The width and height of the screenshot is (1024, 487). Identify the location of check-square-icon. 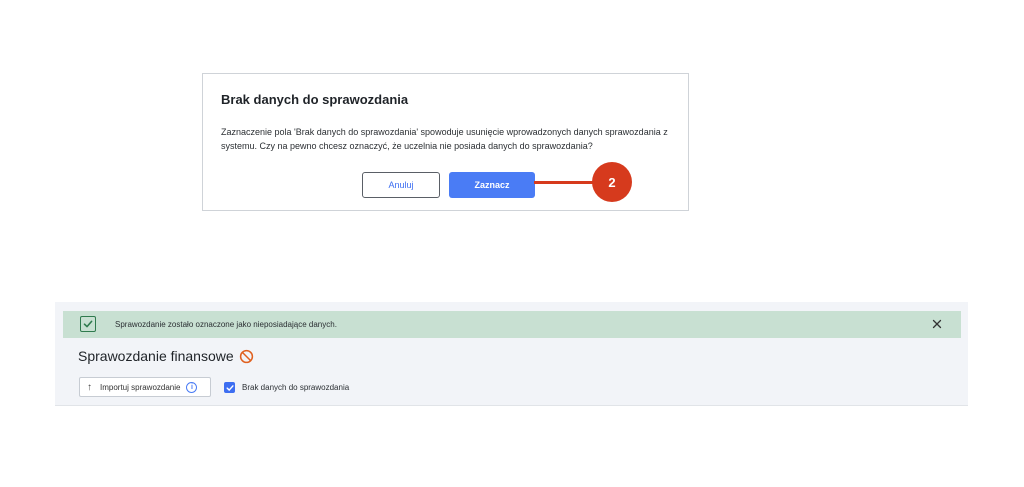
(88, 324).